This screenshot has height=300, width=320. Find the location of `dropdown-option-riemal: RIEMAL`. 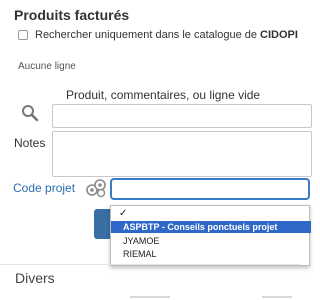

dropdown-option-riemal: RIEMAL is located at coordinates (140, 254).